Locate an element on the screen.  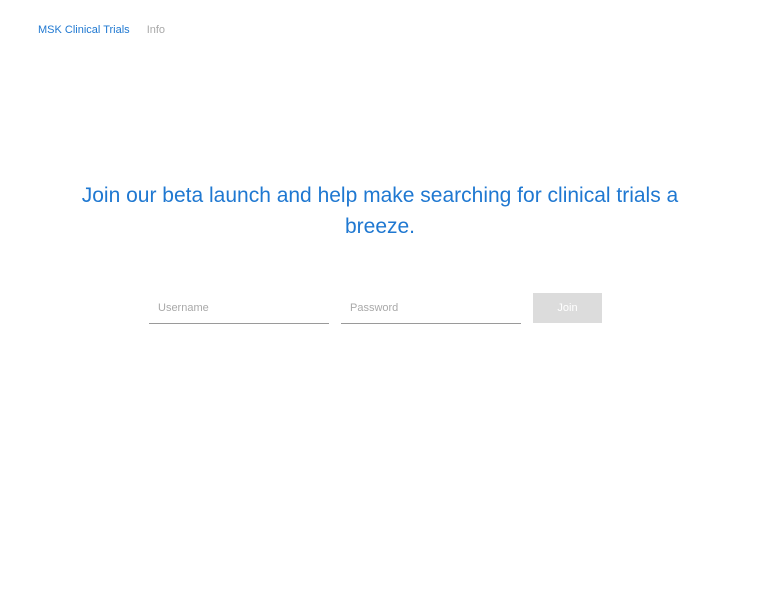
signup-form: Join is located at coordinates (375, 308).